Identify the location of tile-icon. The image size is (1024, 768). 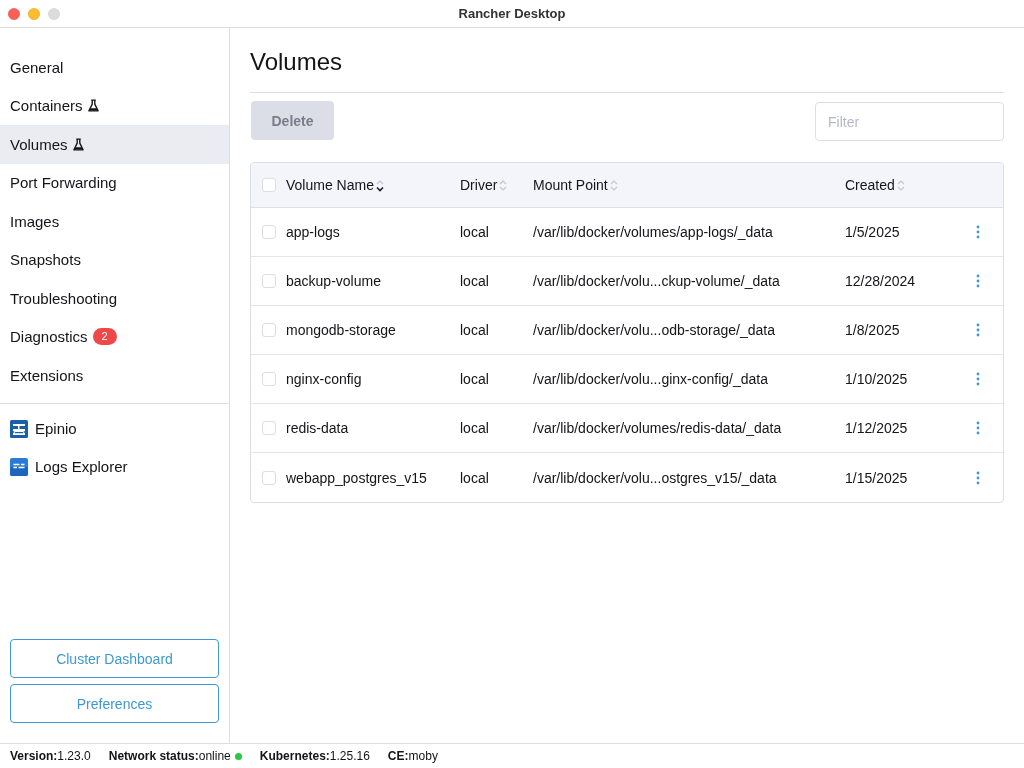
(19, 428).